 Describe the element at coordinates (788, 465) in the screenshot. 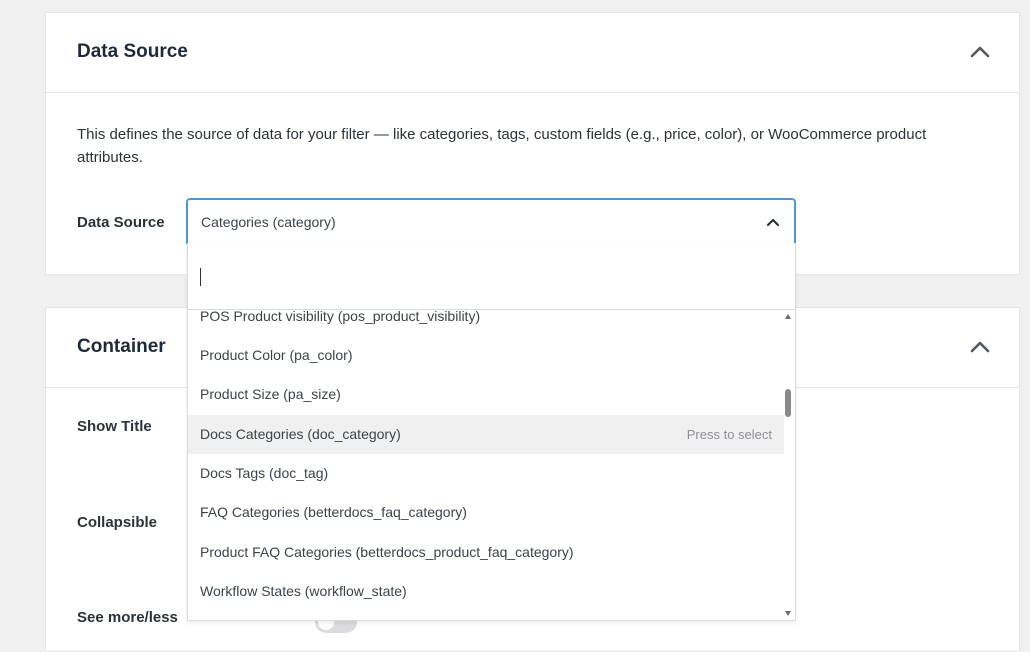

I see `dropdown-scrollbar` at that location.